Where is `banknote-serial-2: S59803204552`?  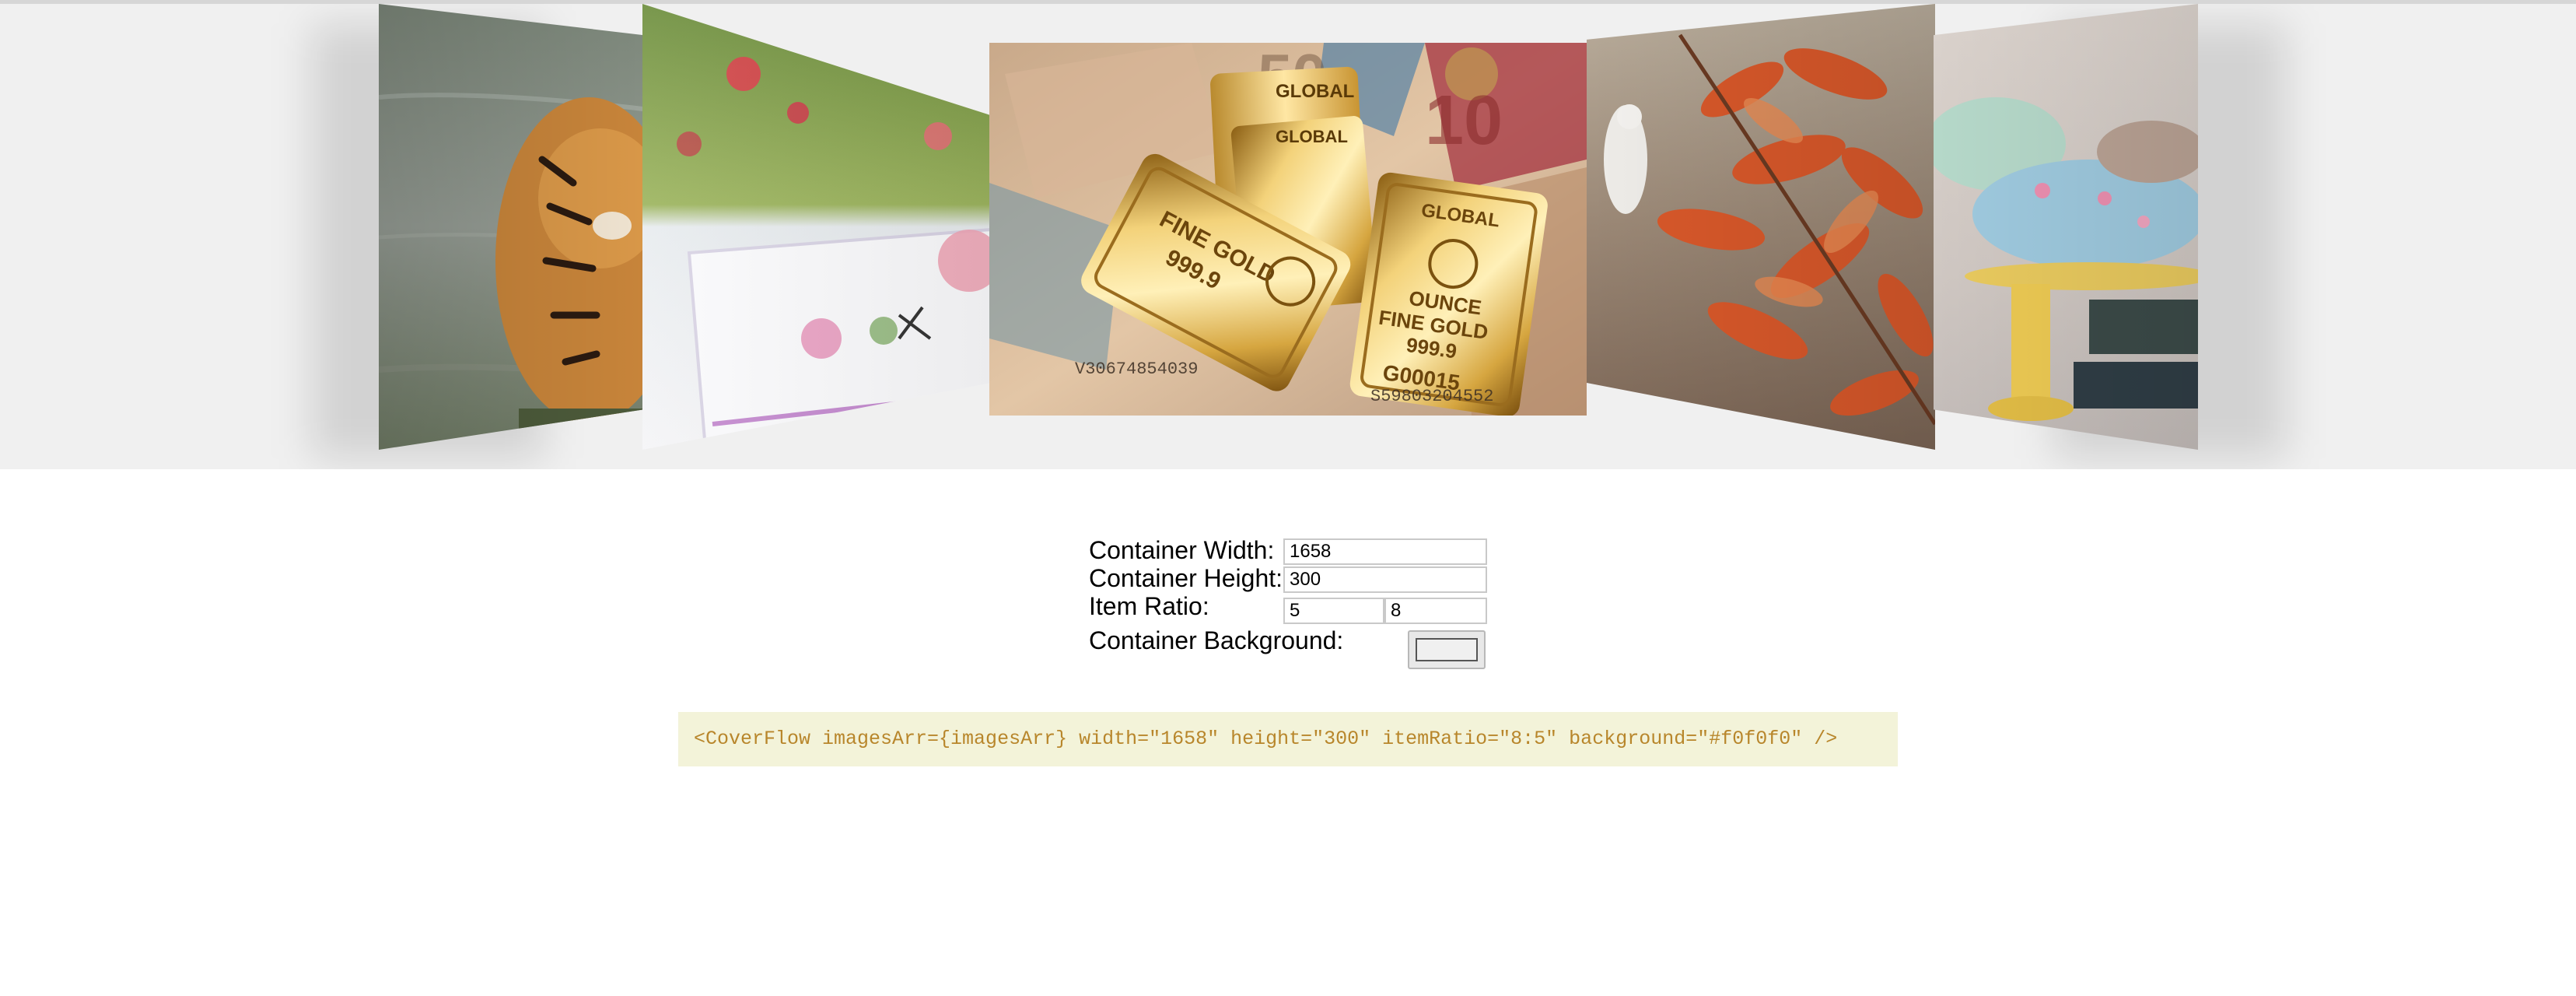
banknote-serial-2: S59803204552 is located at coordinates (1432, 396).